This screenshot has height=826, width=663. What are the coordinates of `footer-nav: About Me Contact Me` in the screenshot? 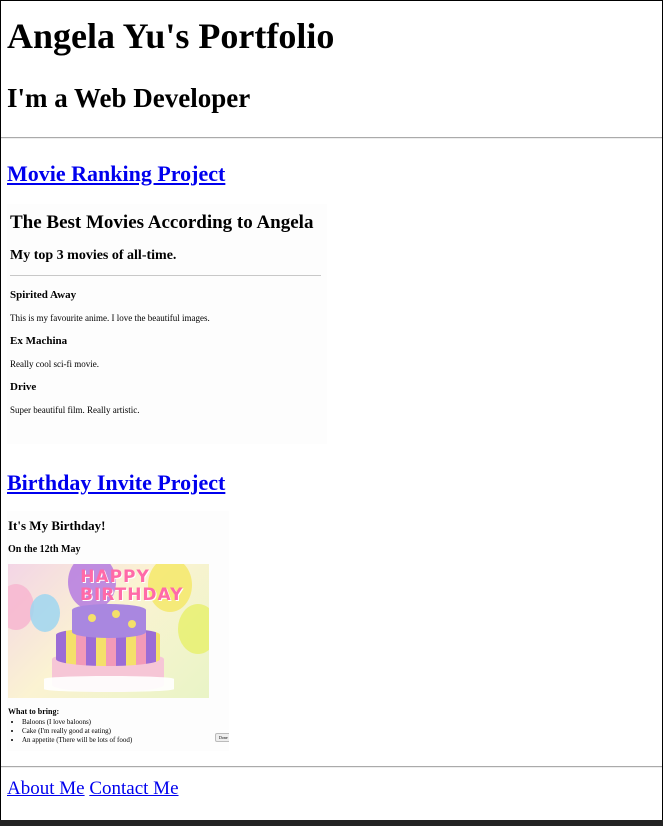 It's located at (93, 789).